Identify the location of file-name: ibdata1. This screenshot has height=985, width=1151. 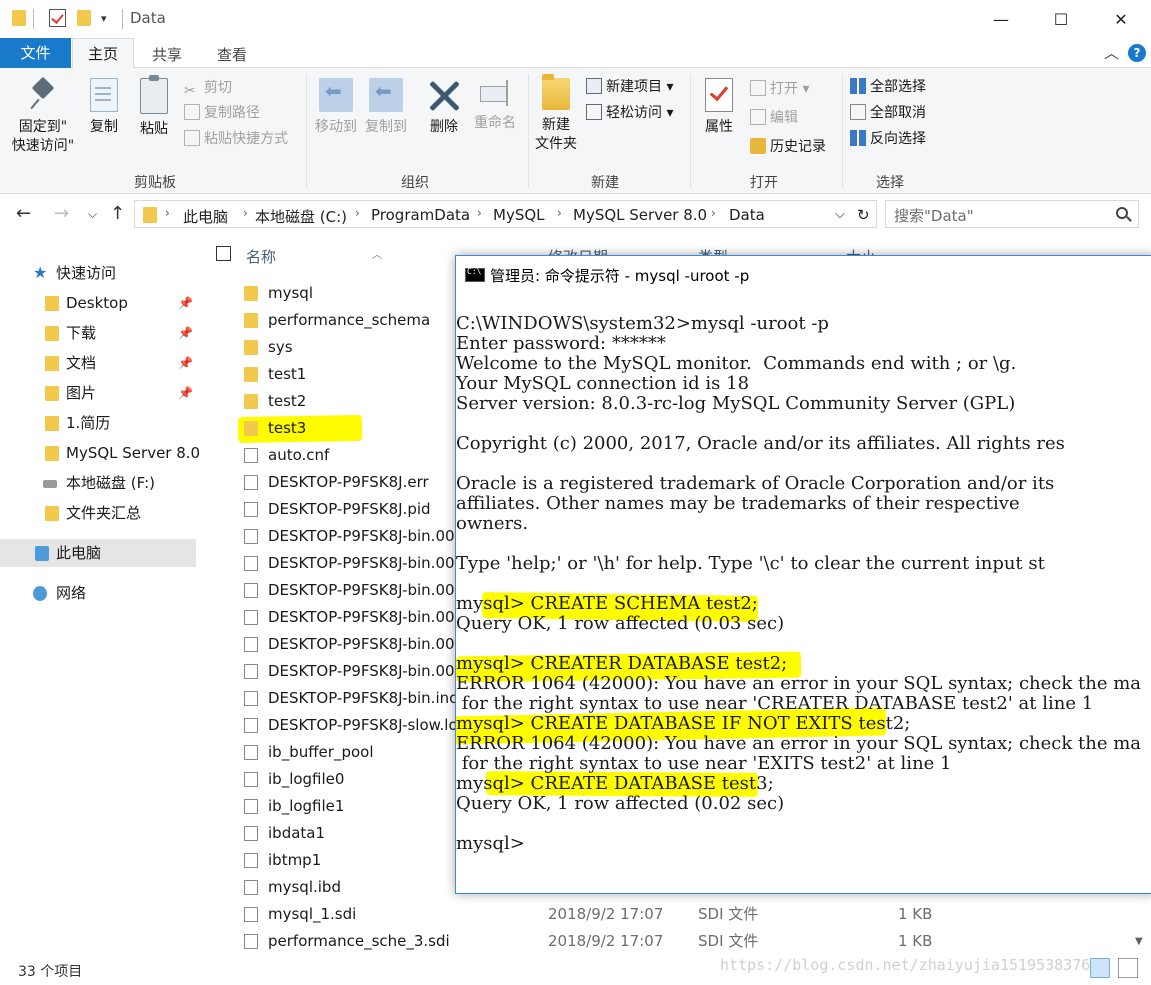
(297, 833).